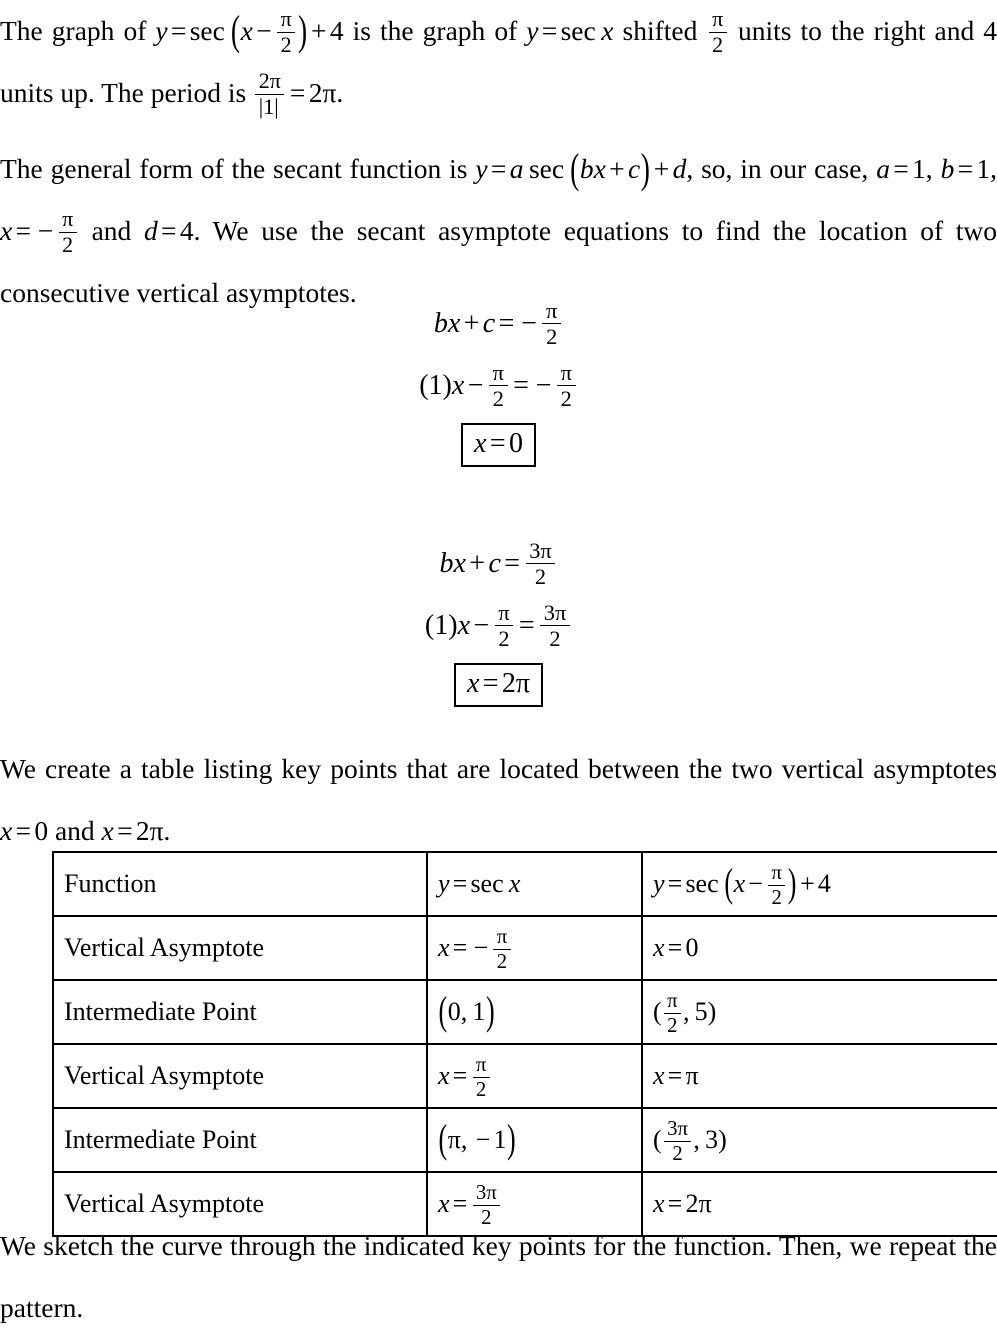  Describe the element at coordinates (298, 93) in the screenshot. I see `p1-equation-4: 2π |1| = 2π.` at that location.